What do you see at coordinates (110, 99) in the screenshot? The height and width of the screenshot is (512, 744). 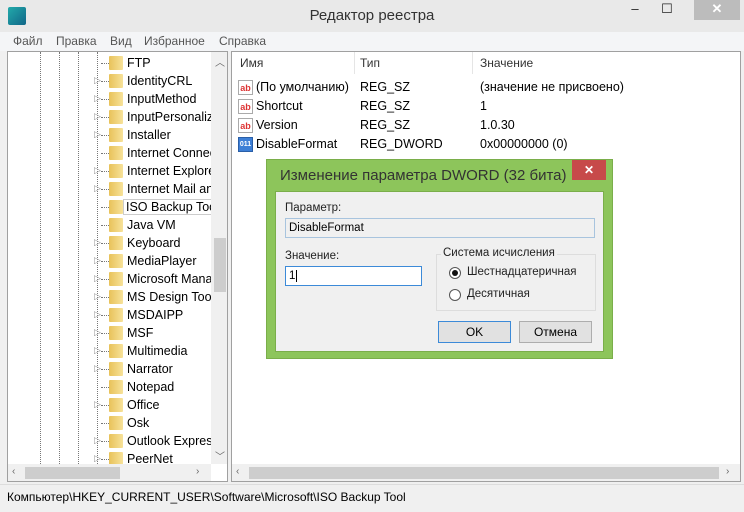 I see `tree-item: ▷ InputMethod` at bounding box center [110, 99].